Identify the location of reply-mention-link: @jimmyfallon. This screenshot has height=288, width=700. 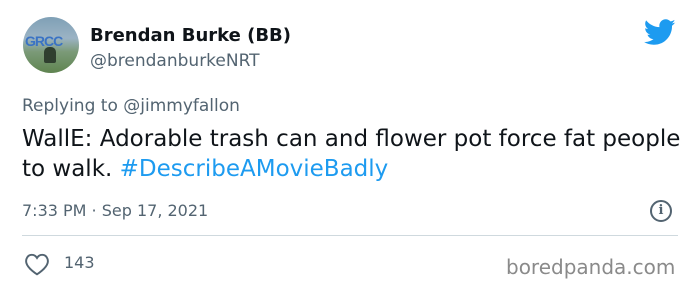
(181, 106).